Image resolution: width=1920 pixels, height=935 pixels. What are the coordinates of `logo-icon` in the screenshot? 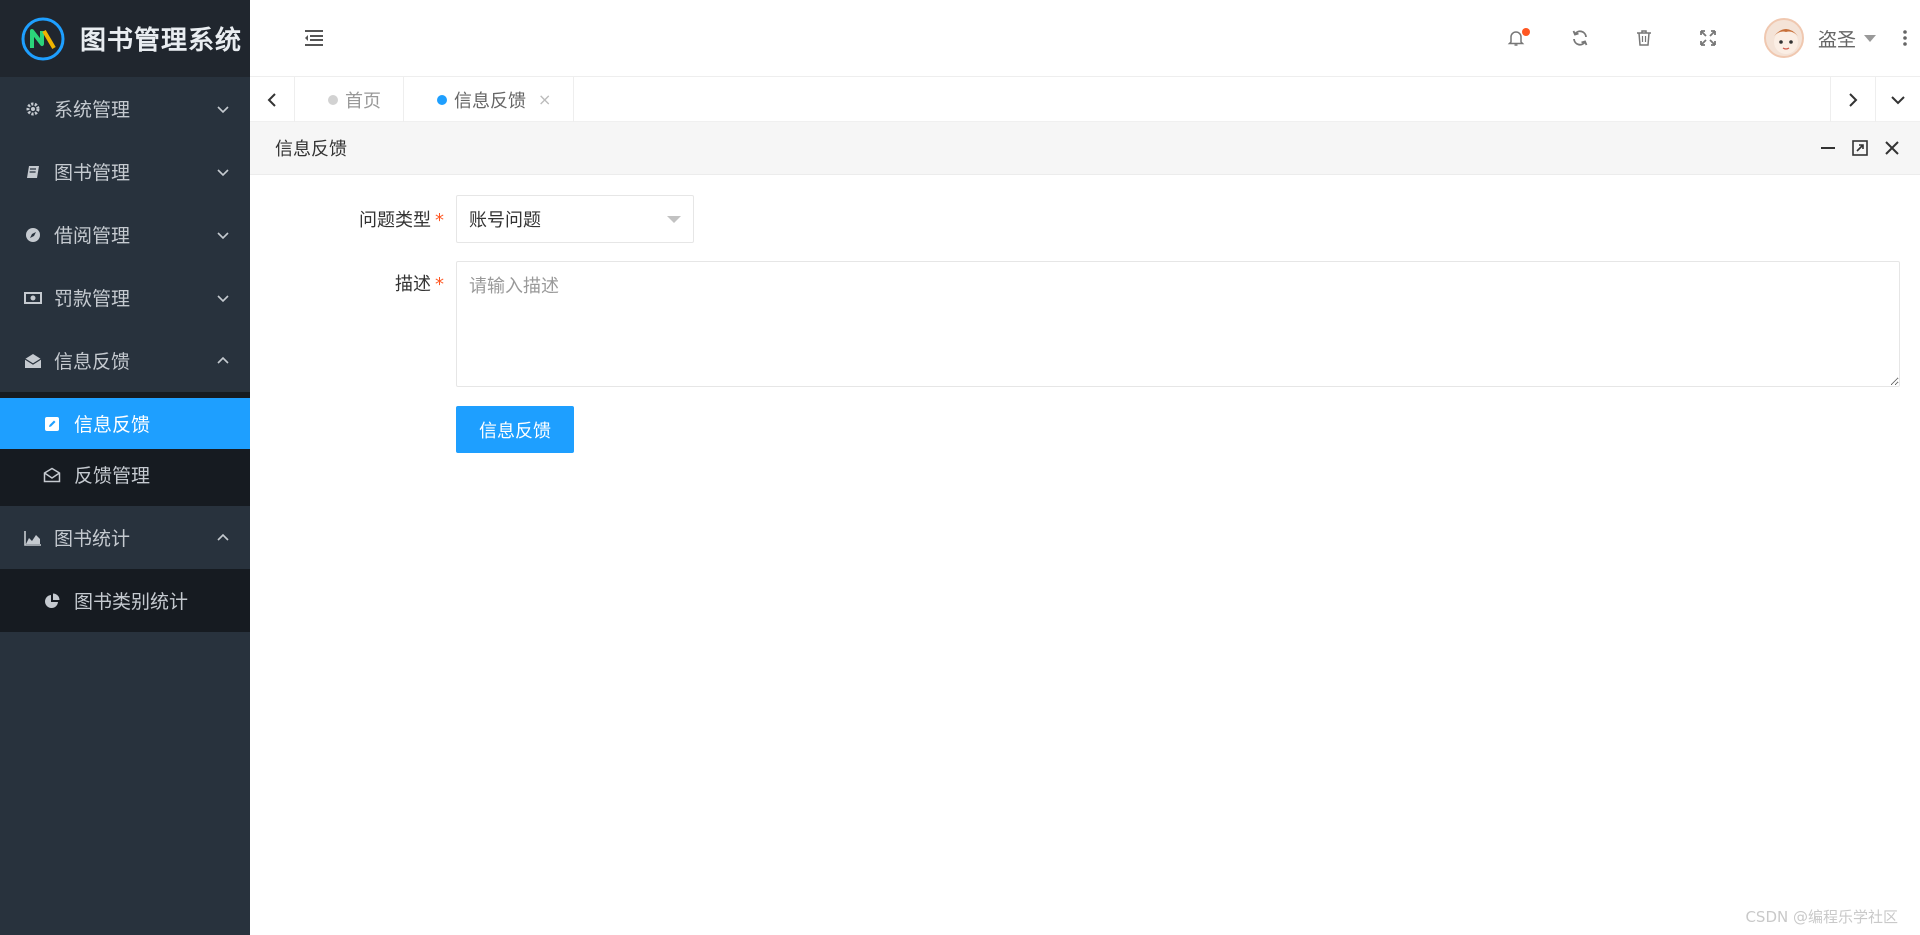 It's located at (43, 38).